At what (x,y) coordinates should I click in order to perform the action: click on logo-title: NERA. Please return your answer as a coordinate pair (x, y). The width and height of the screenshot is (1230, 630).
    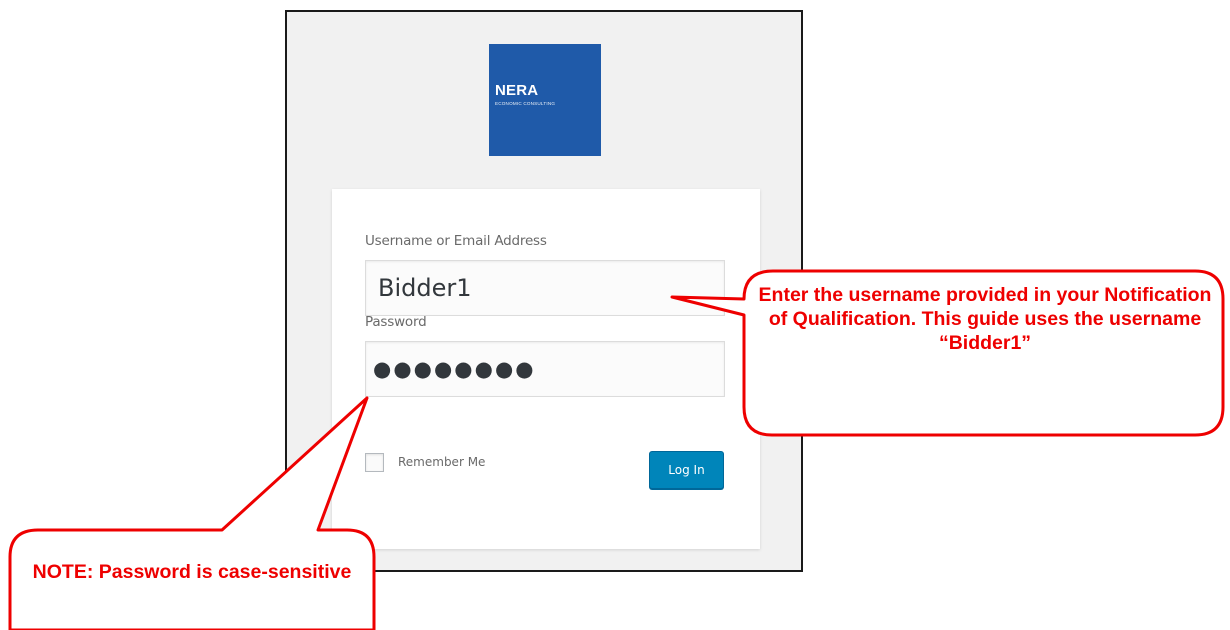
    Looking at the image, I should click on (517, 90).